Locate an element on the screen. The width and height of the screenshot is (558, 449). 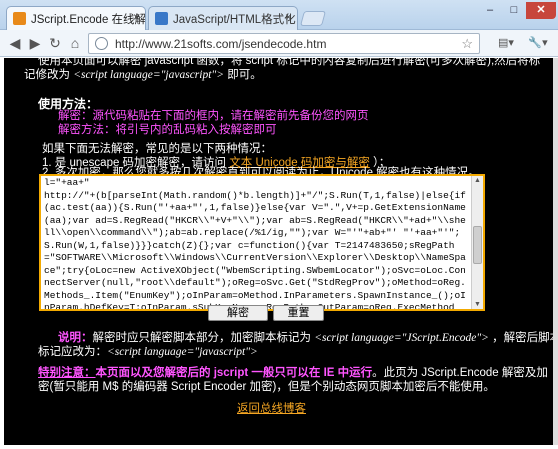
warning-label: 特别注意： is located at coordinates (67, 373).